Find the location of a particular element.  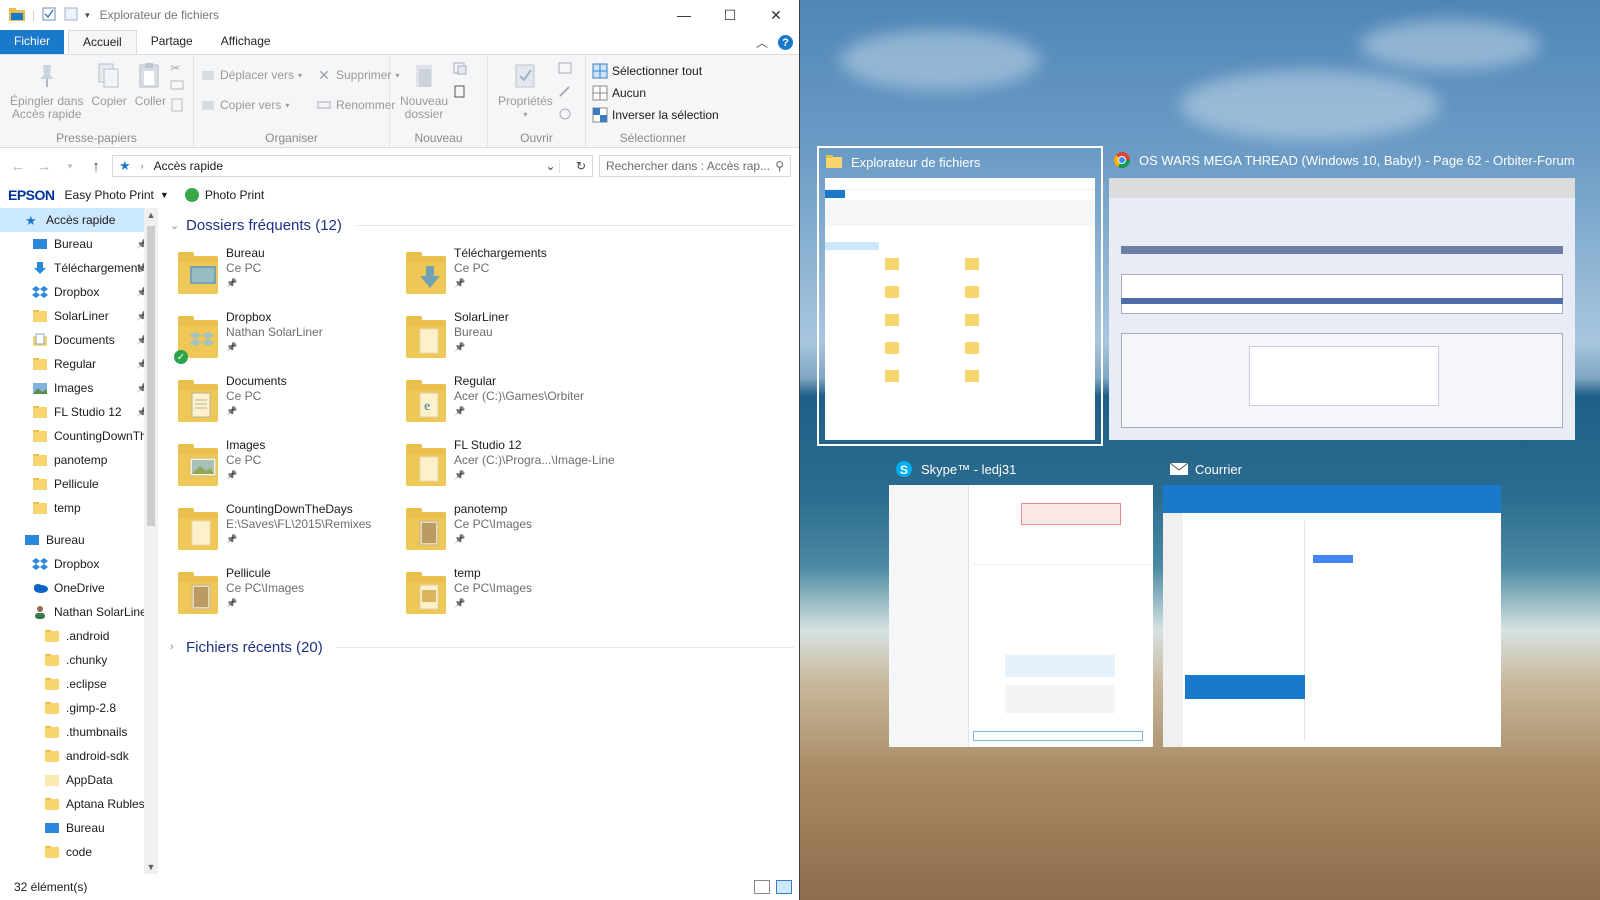

move-to-button: Déplacer vers ▾ is located at coordinates (251, 75).